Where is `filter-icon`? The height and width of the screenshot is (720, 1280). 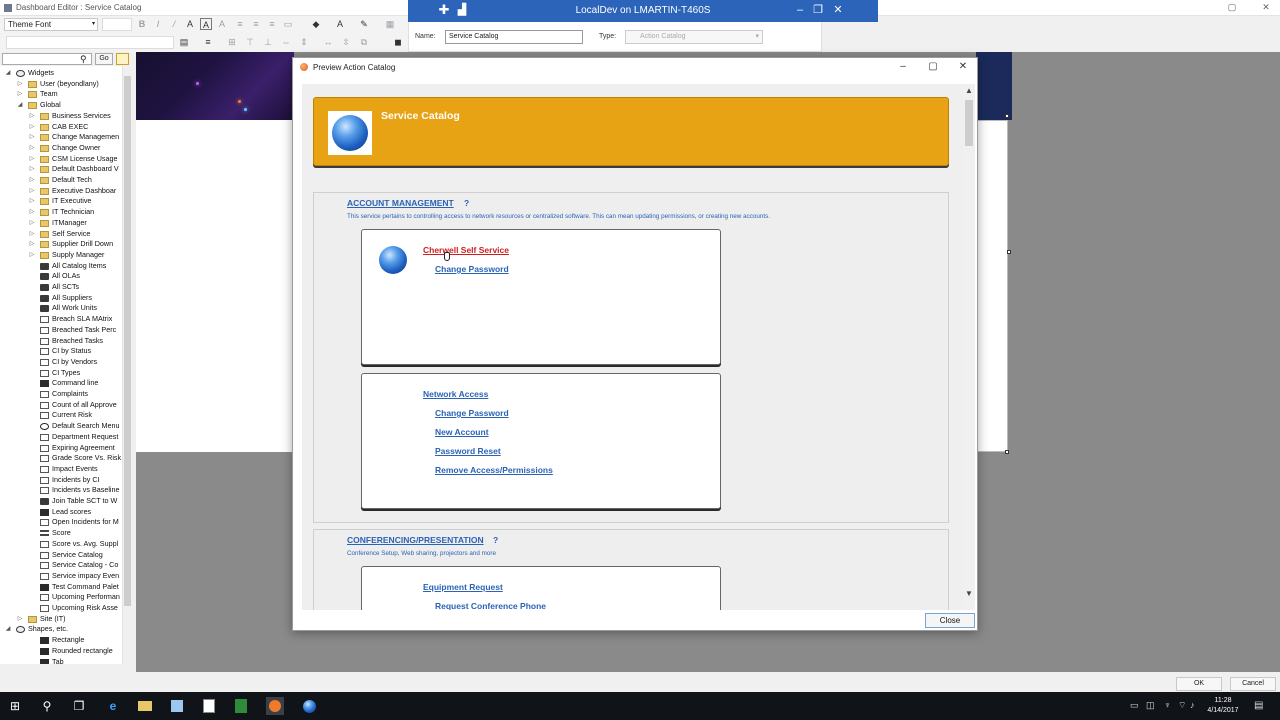 filter-icon is located at coordinates (122, 59).